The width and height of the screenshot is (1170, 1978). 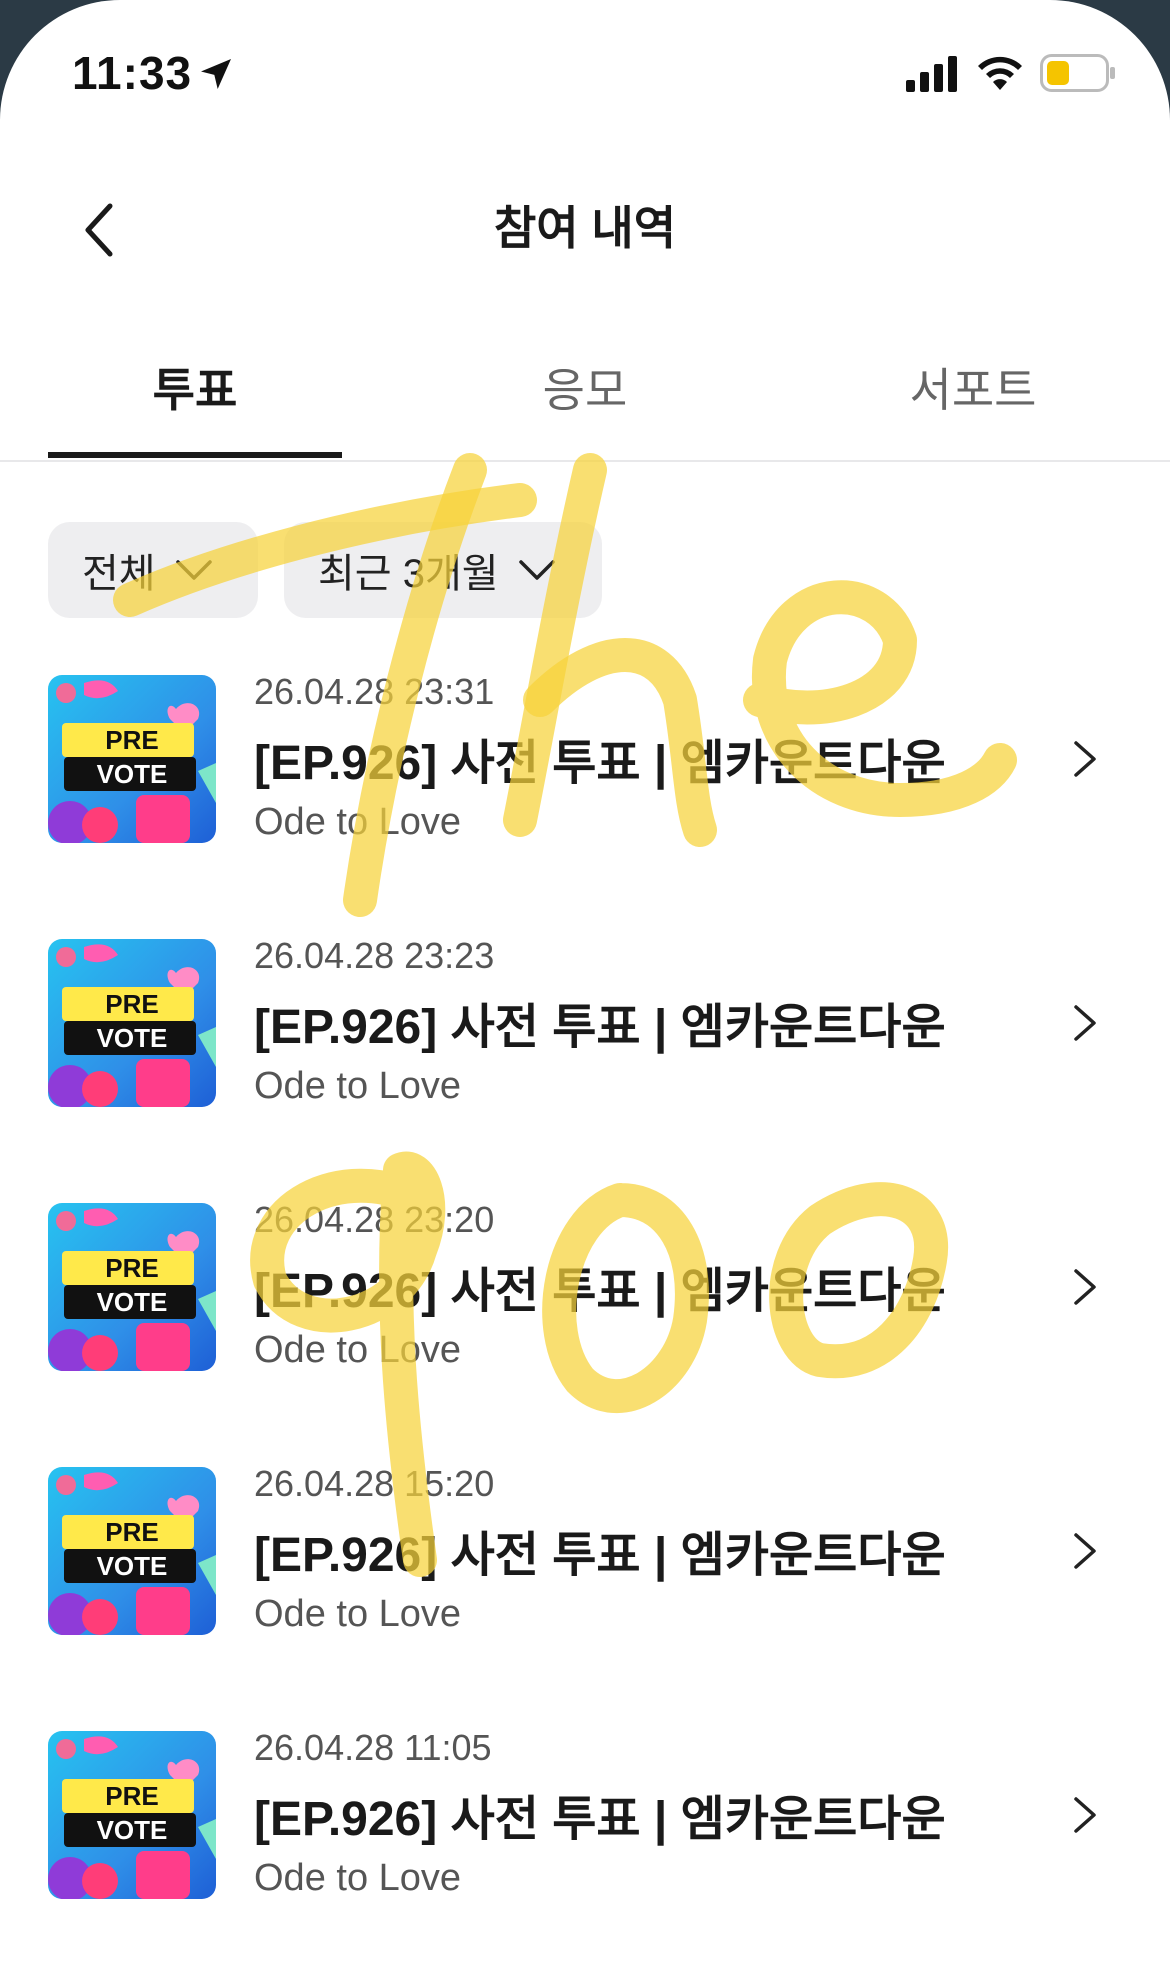 I want to click on cellular-signal-icon, so click(x=931, y=74).